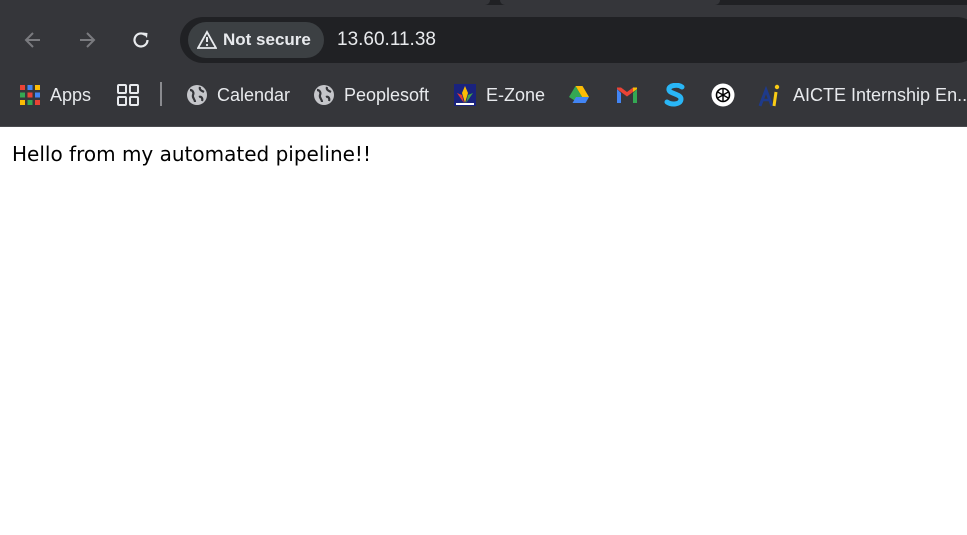 This screenshot has width=967, height=535. I want to click on s-logo-icon, so click(674, 95).